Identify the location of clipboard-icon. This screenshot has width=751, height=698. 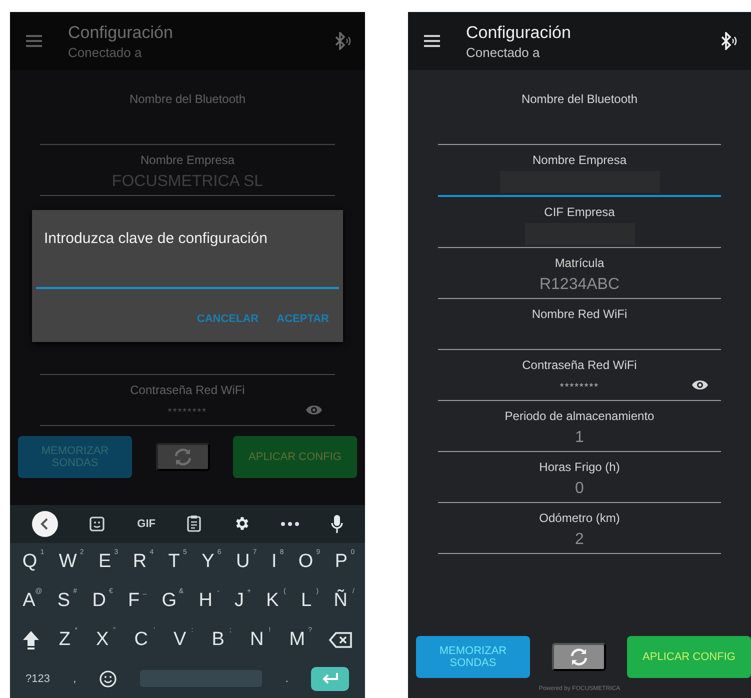
(194, 523).